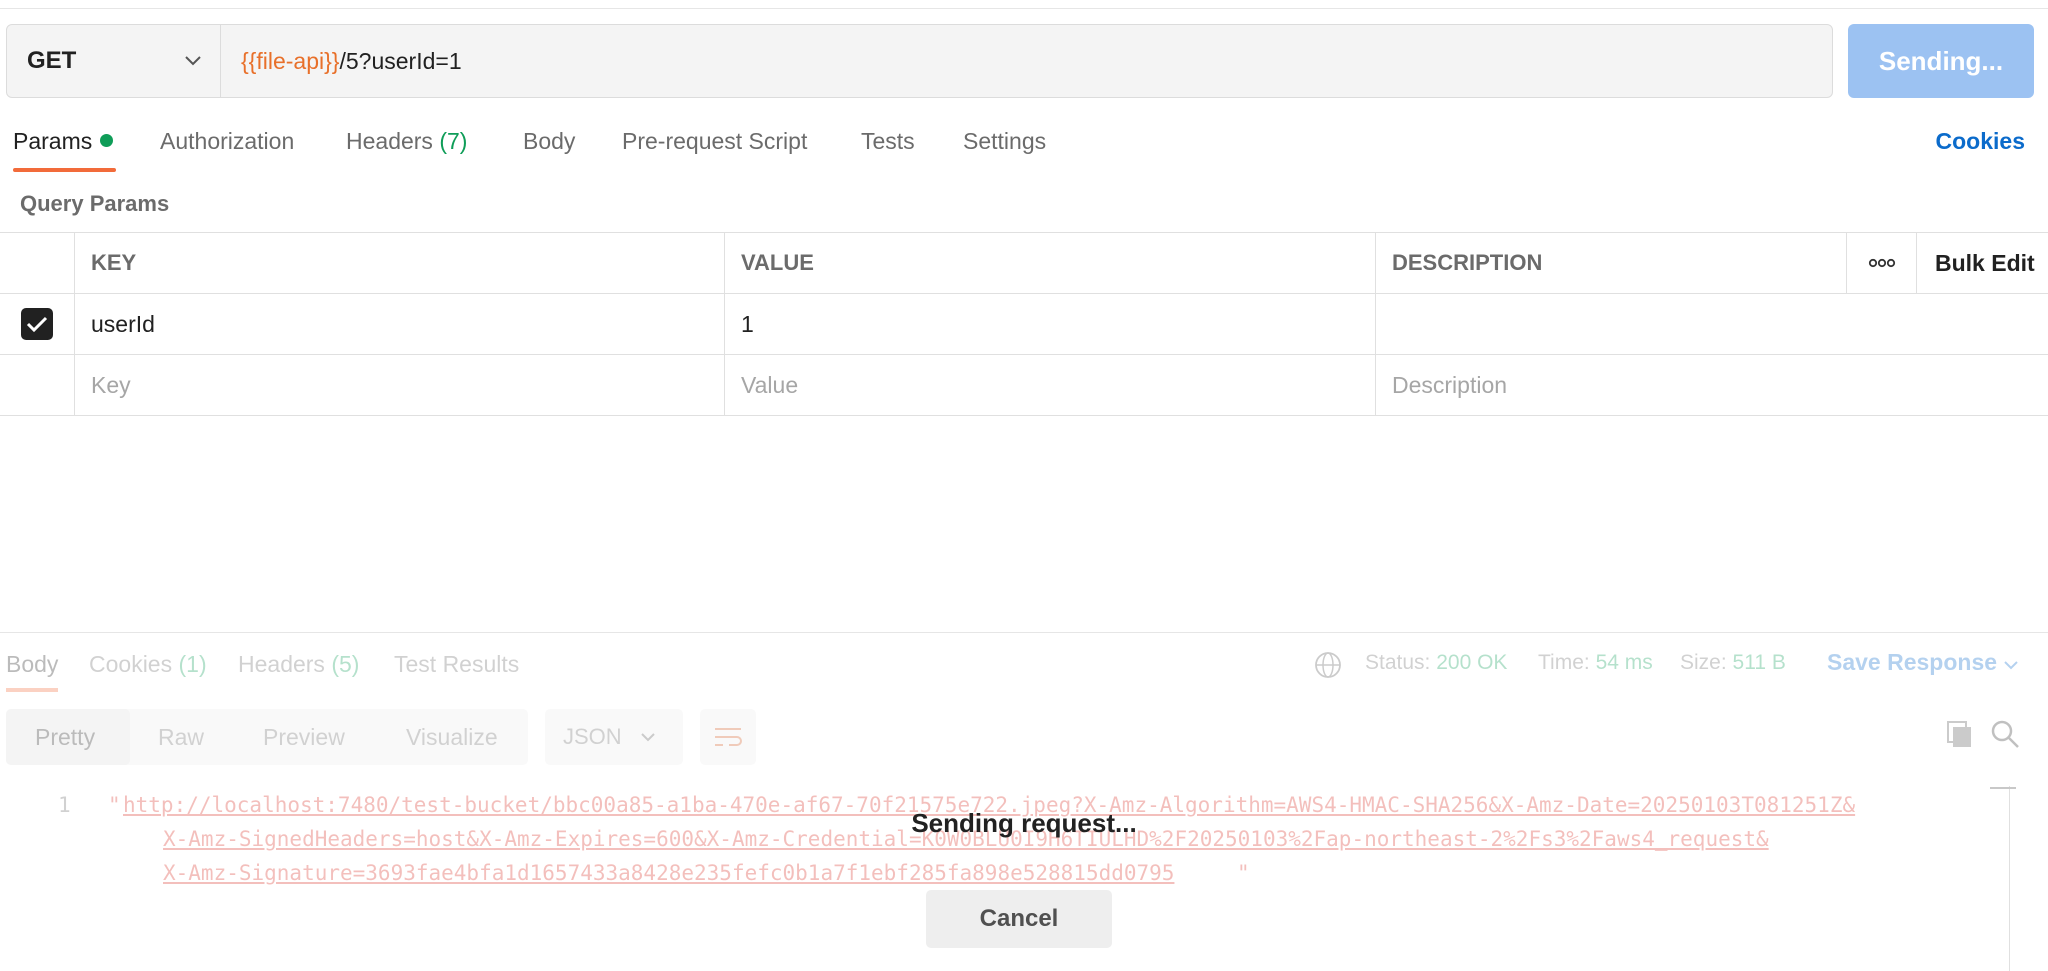  What do you see at coordinates (1912, 662) in the screenshot?
I see `save-response-label: Save Response` at bounding box center [1912, 662].